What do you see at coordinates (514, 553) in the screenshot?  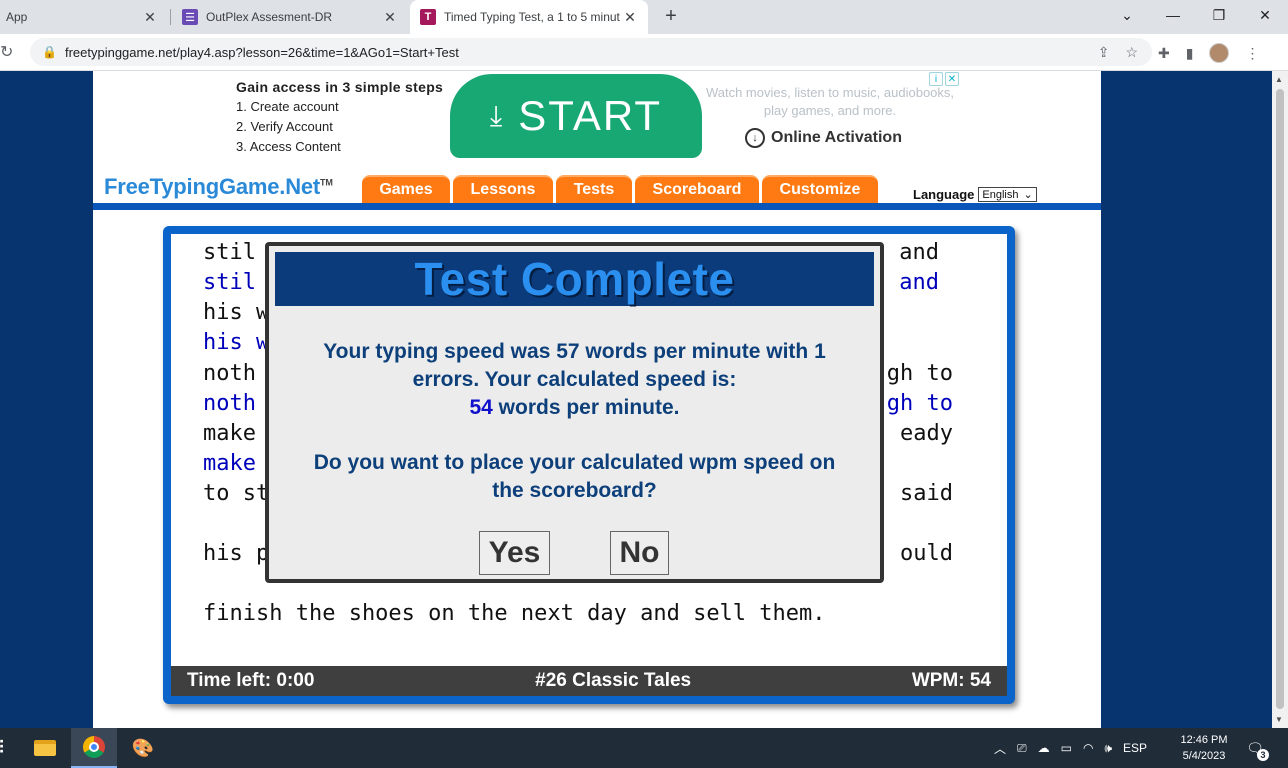 I see `yes-button: Yes` at bounding box center [514, 553].